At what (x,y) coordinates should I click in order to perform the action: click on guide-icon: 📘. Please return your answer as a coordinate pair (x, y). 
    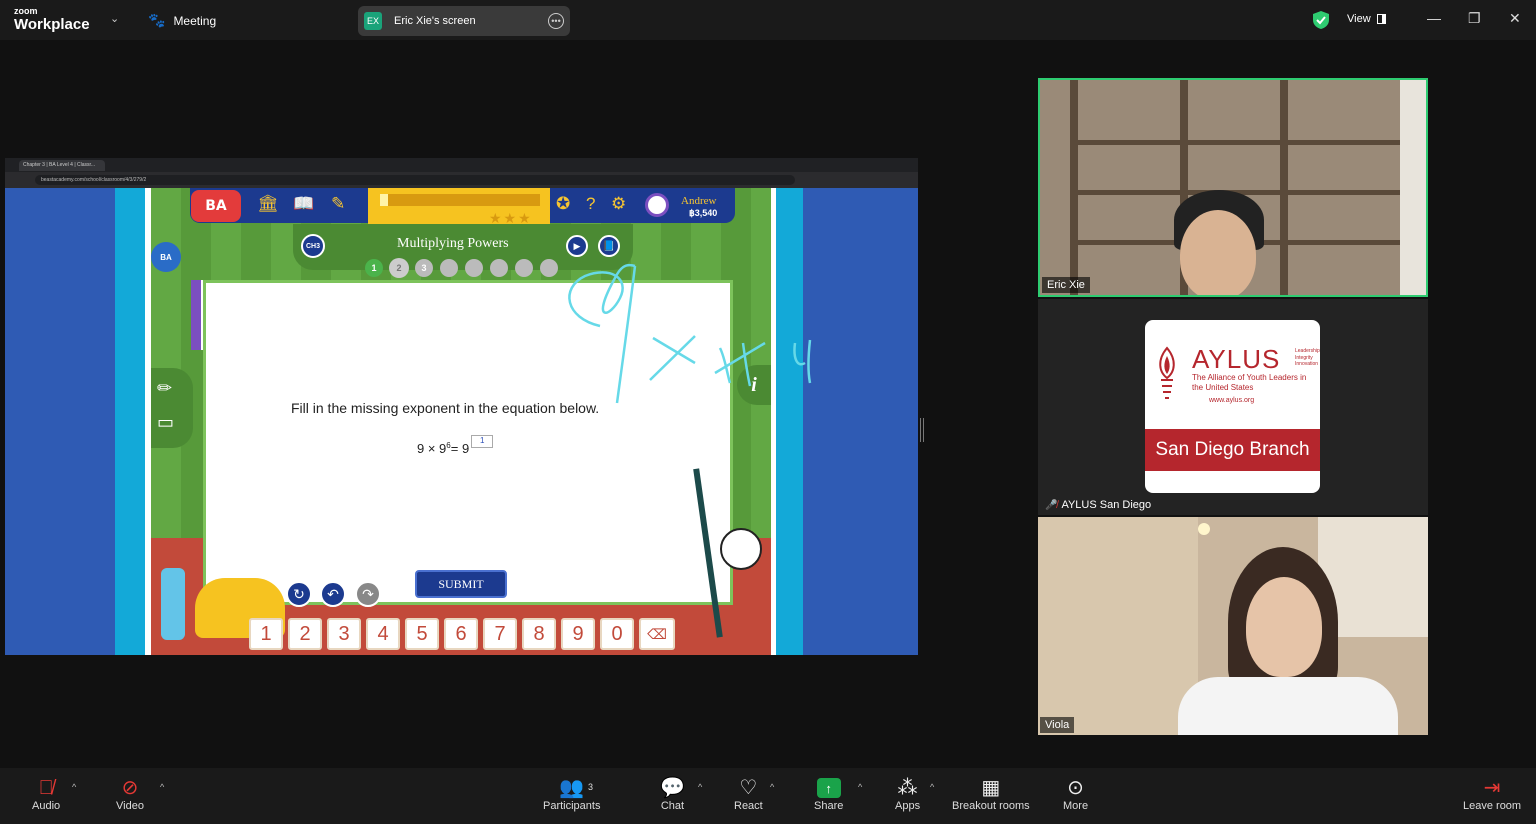
    Looking at the image, I should click on (609, 246).